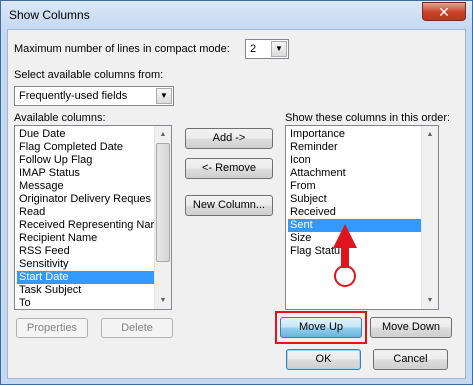 This screenshot has height=385, width=473. What do you see at coordinates (86, 238) in the screenshot?
I see `list-item: Recipient Name` at bounding box center [86, 238].